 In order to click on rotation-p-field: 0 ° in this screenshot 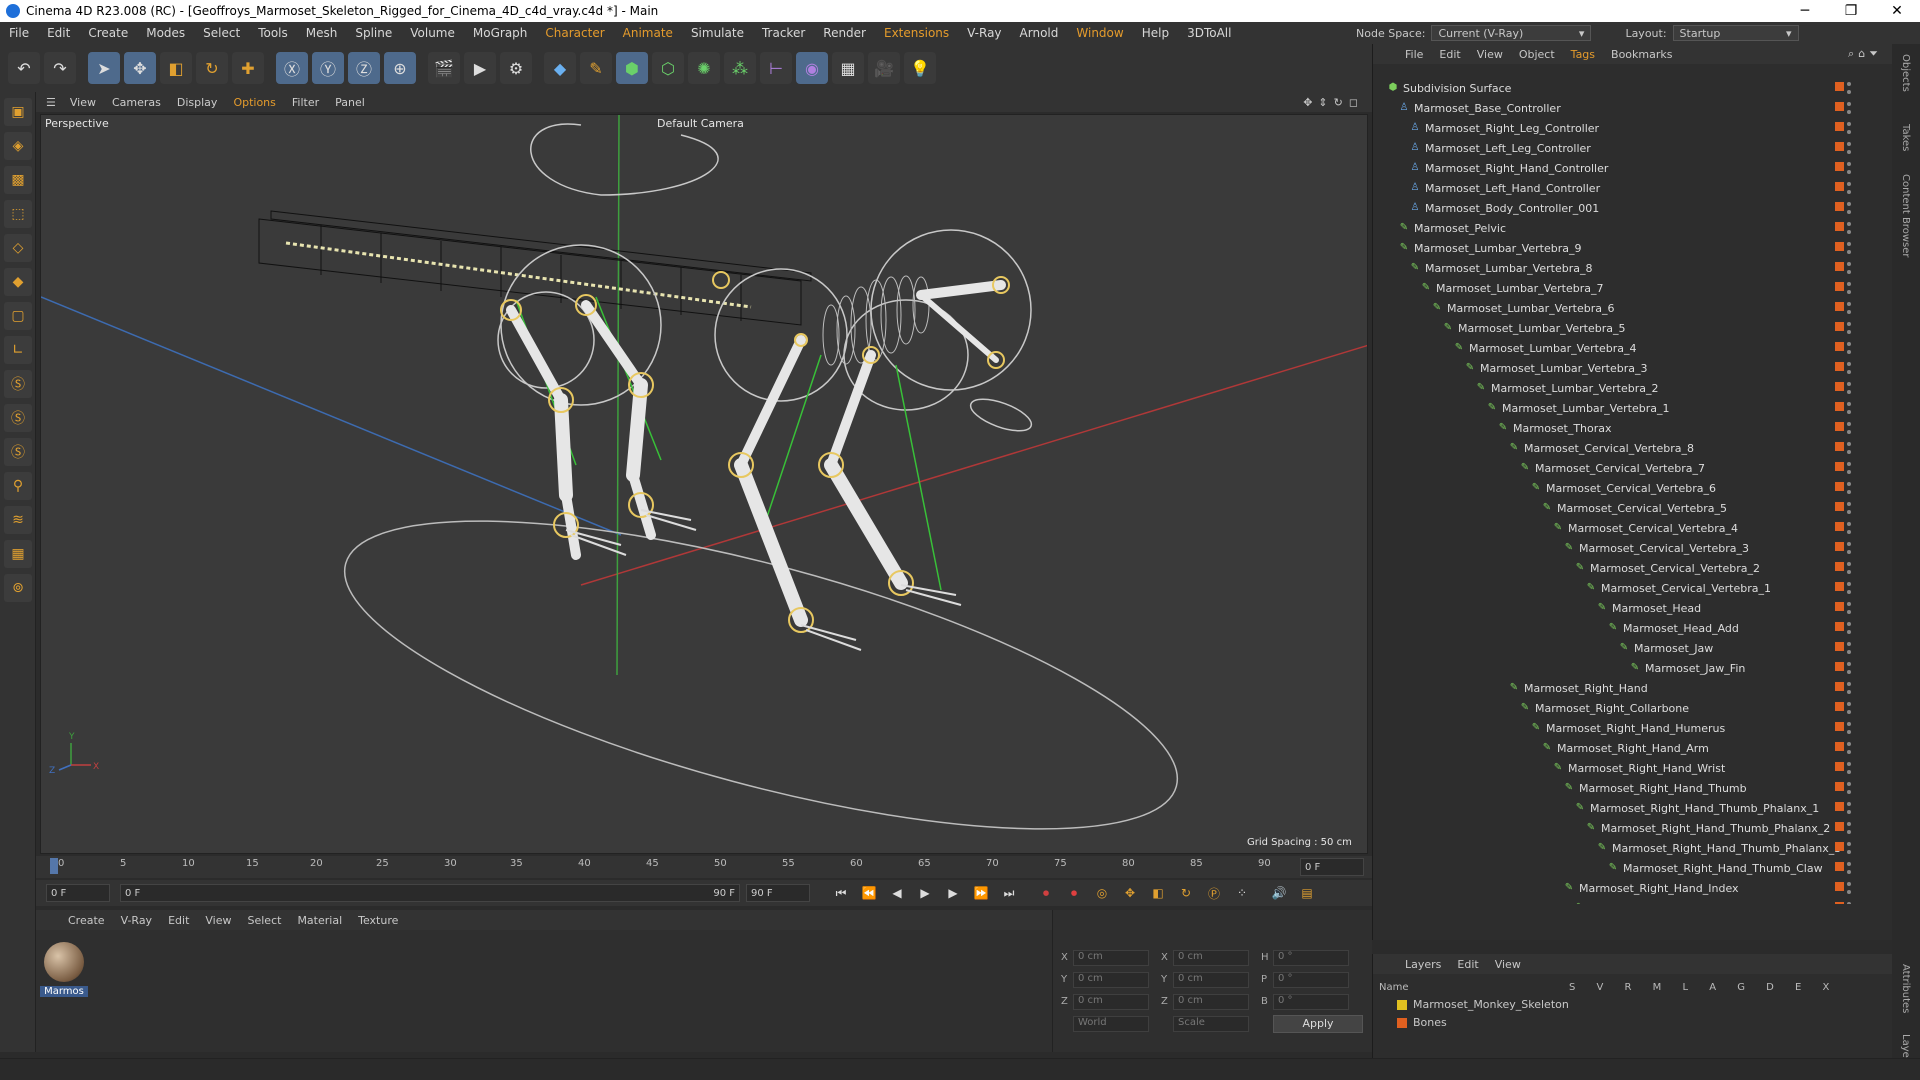, I will do `click(1311, 980)`.